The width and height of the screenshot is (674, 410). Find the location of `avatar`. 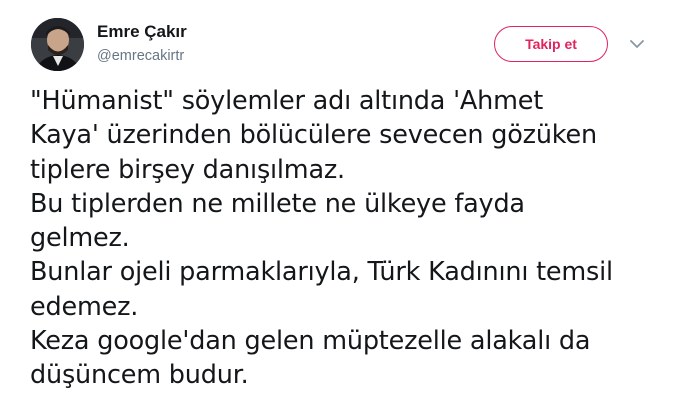

avatar is located at coordinates (57, 44).